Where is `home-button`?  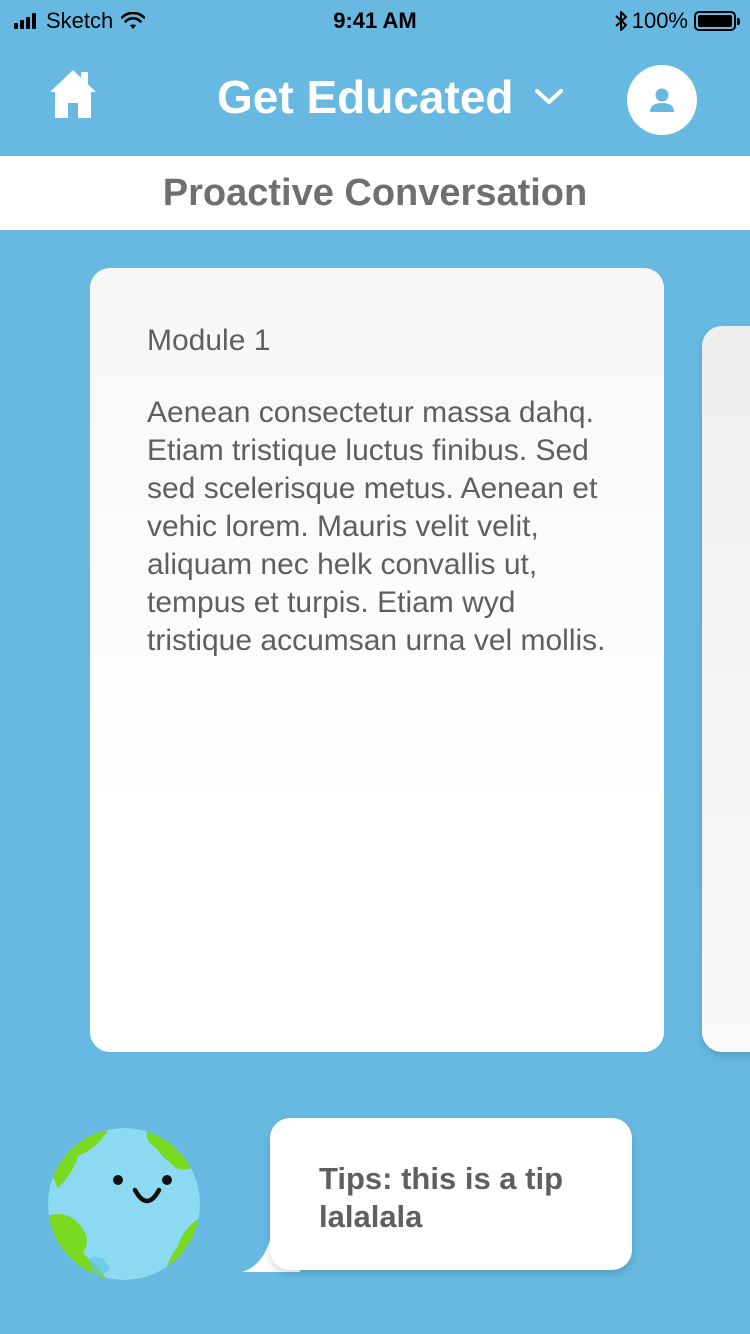 home-button is located at coordinates (73, 94).